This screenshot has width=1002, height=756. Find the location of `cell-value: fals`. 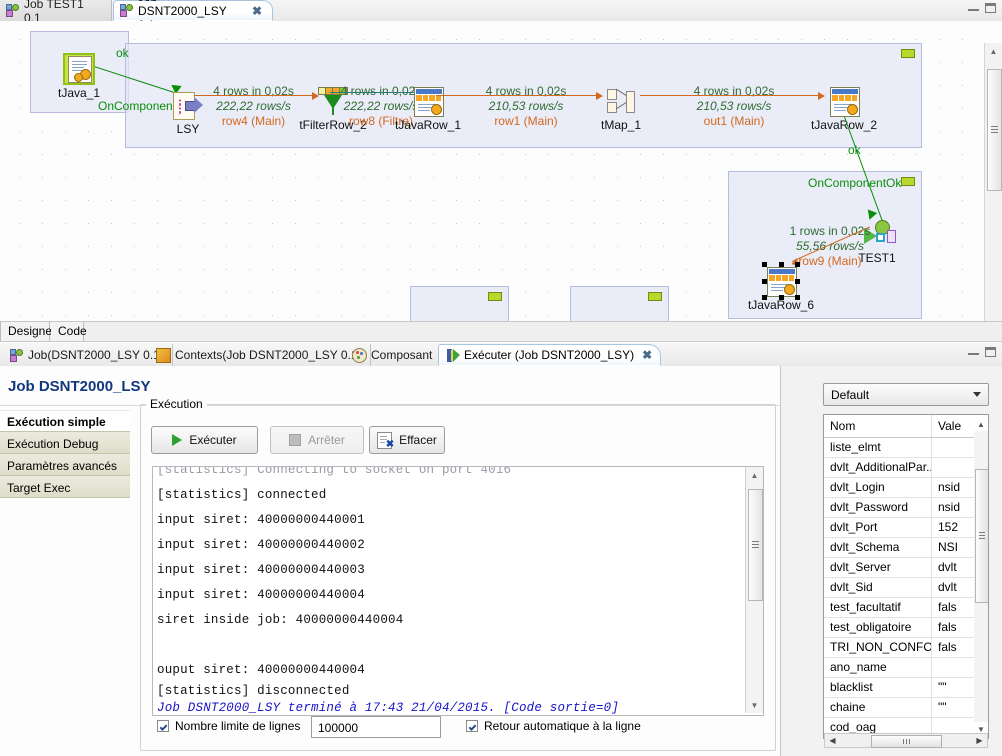

cell-value: fals is located at coordinates (947, 607).